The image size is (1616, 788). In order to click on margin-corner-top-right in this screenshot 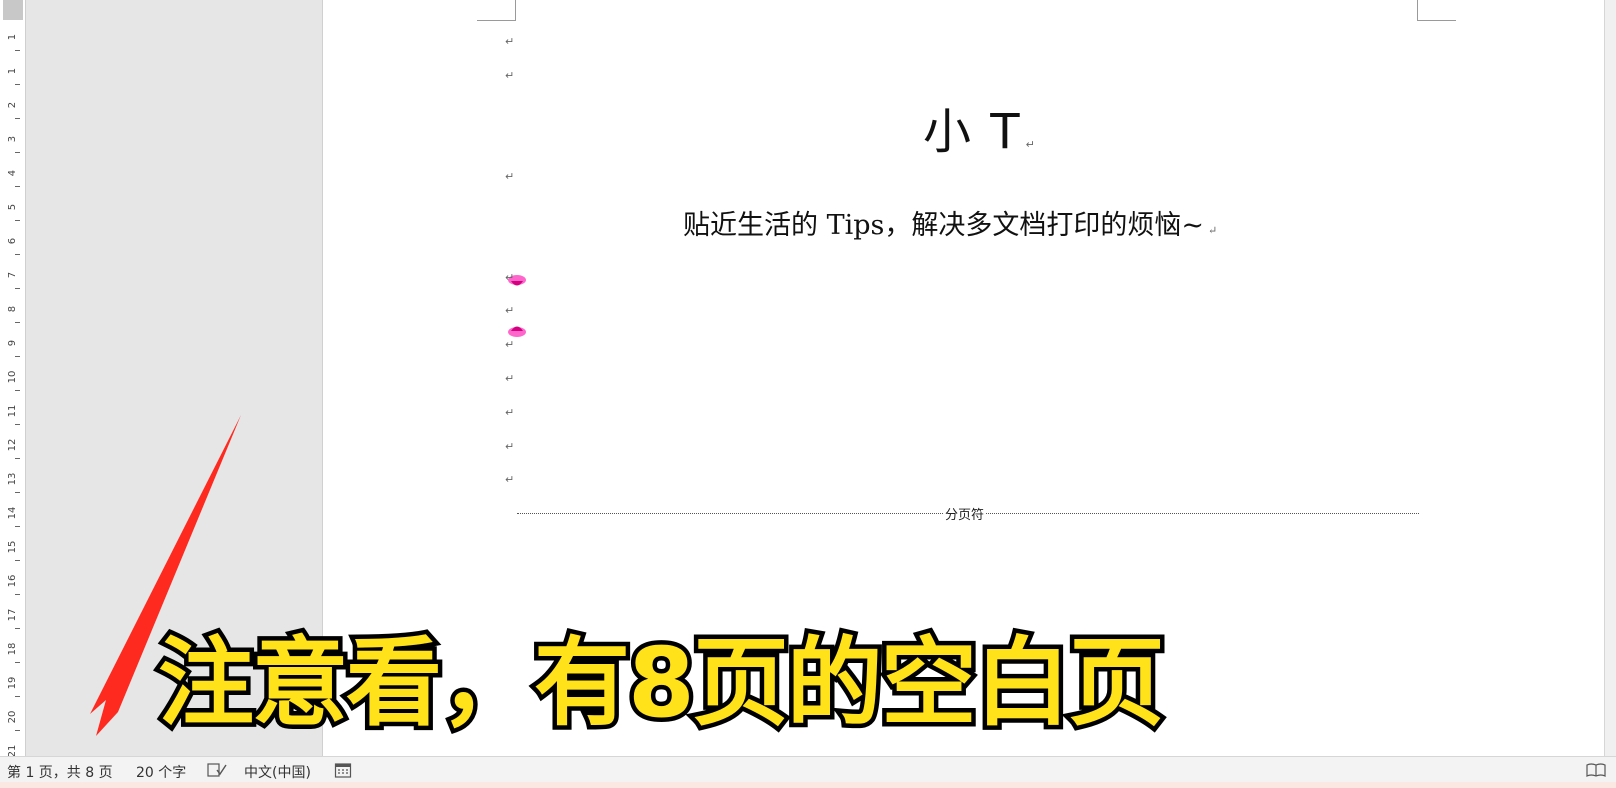, I will do `click(1436, 10)`.